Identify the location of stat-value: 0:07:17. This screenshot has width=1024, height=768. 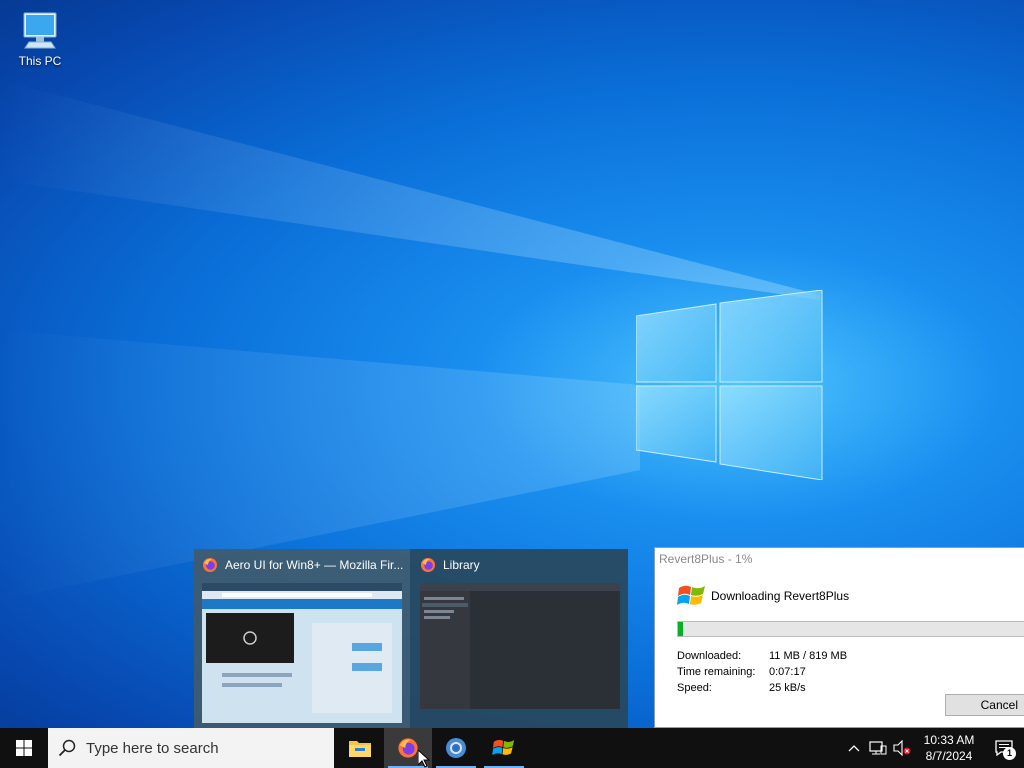
(787, 672).